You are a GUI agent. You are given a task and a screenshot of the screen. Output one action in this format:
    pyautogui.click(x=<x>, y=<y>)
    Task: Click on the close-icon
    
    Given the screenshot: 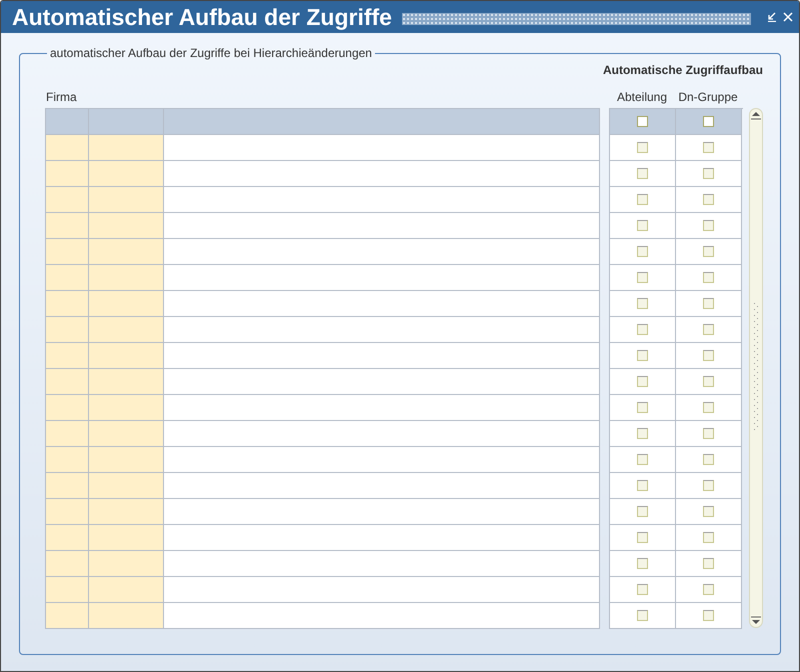 What is the action you would take?
    pyautogui.click(x=788, y=17)
    